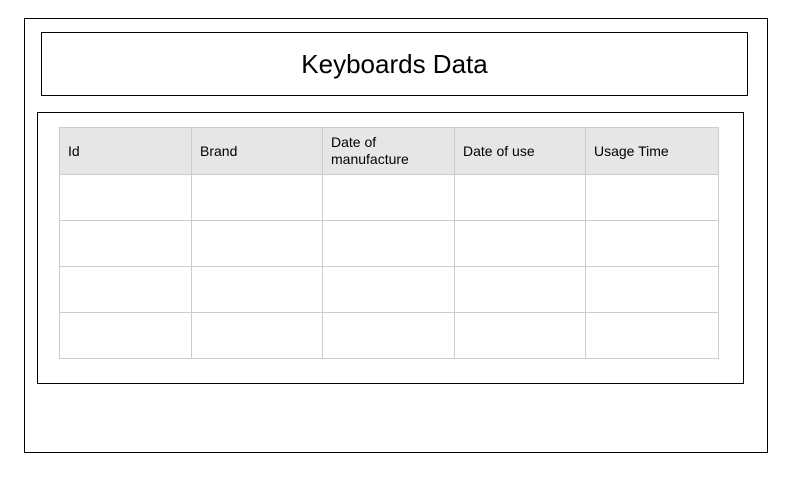 The height and width of the screenshot is (484, 799). I want to click on column-header-date-of-use: Date of use, so click(520, 151).